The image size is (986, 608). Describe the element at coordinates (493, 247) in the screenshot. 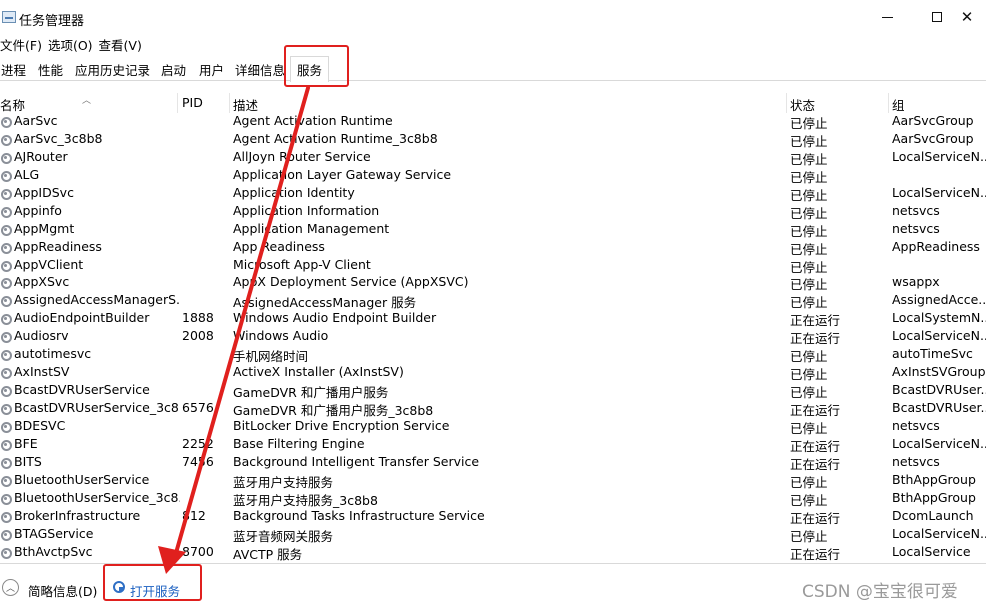

I see `service-row: AppReadiness App Readiness 已停止 AppReadiness` at that location.